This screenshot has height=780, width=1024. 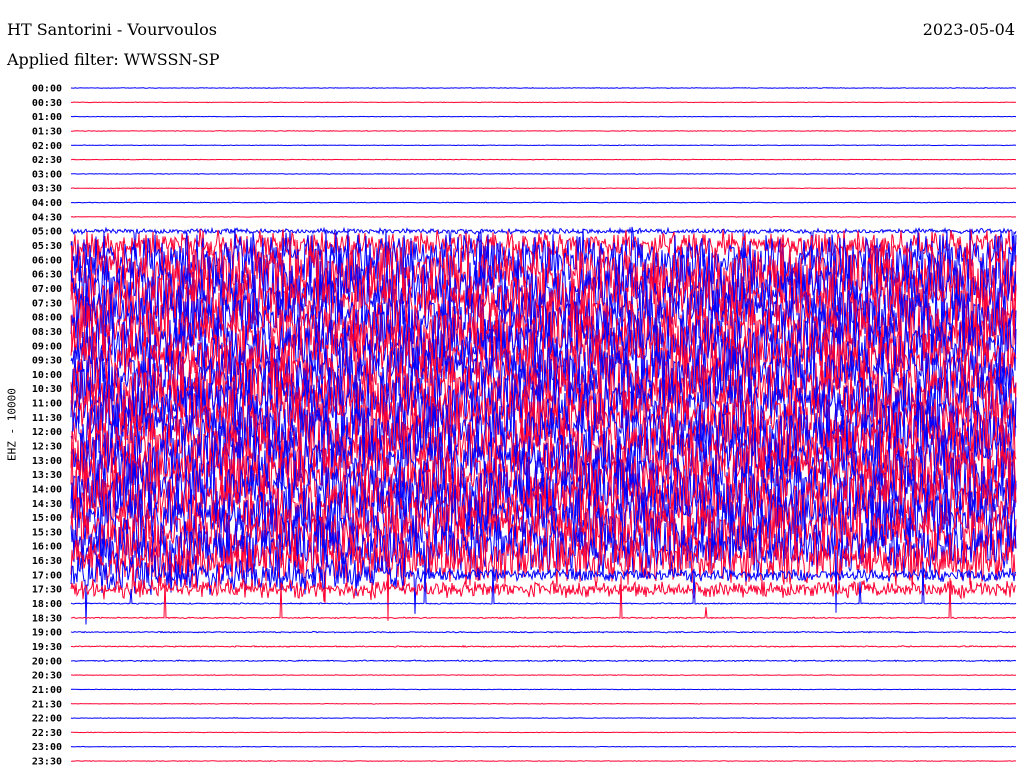 What do you see at coordinates (47, 389) in the screenshot?
I see `time-tick-label: 10:30` at bounding box center [47, 389].